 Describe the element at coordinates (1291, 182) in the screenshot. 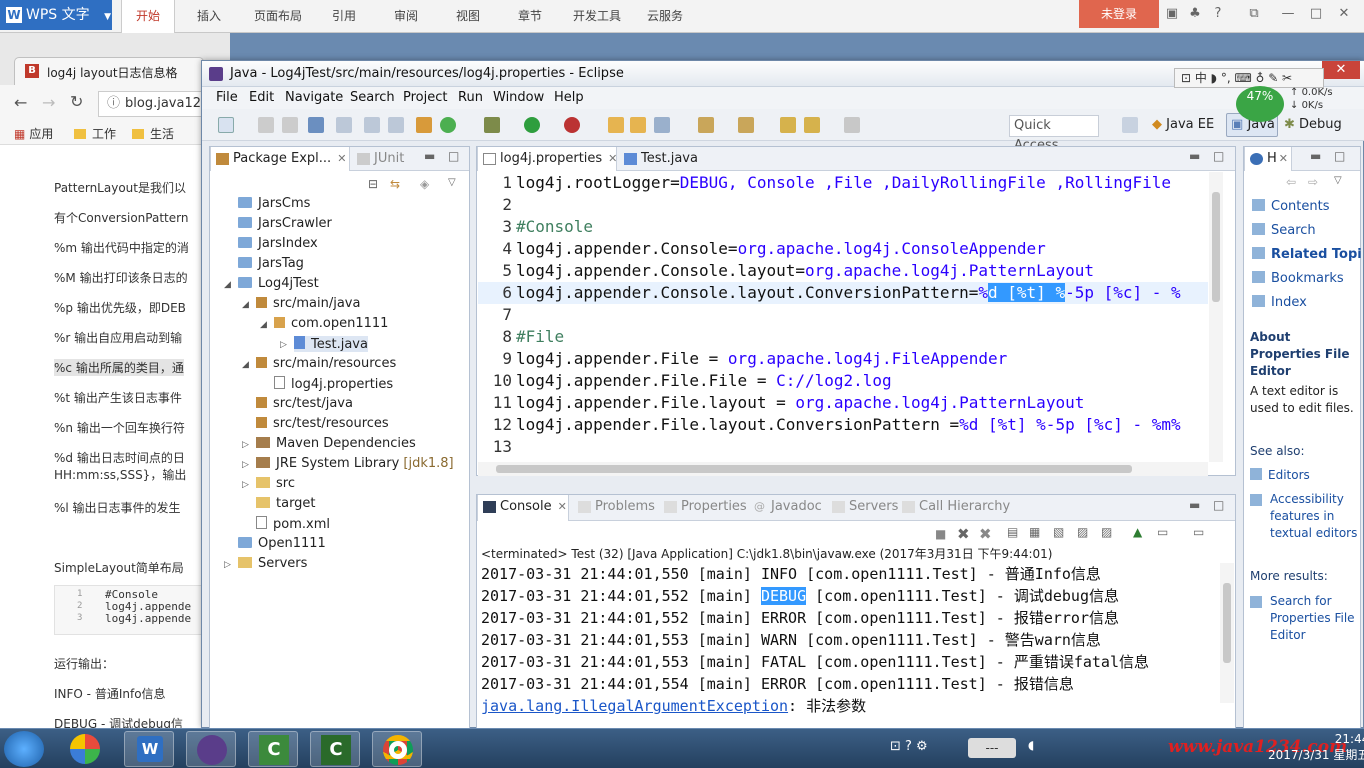

I see `back-icon: ⇦` at that location.